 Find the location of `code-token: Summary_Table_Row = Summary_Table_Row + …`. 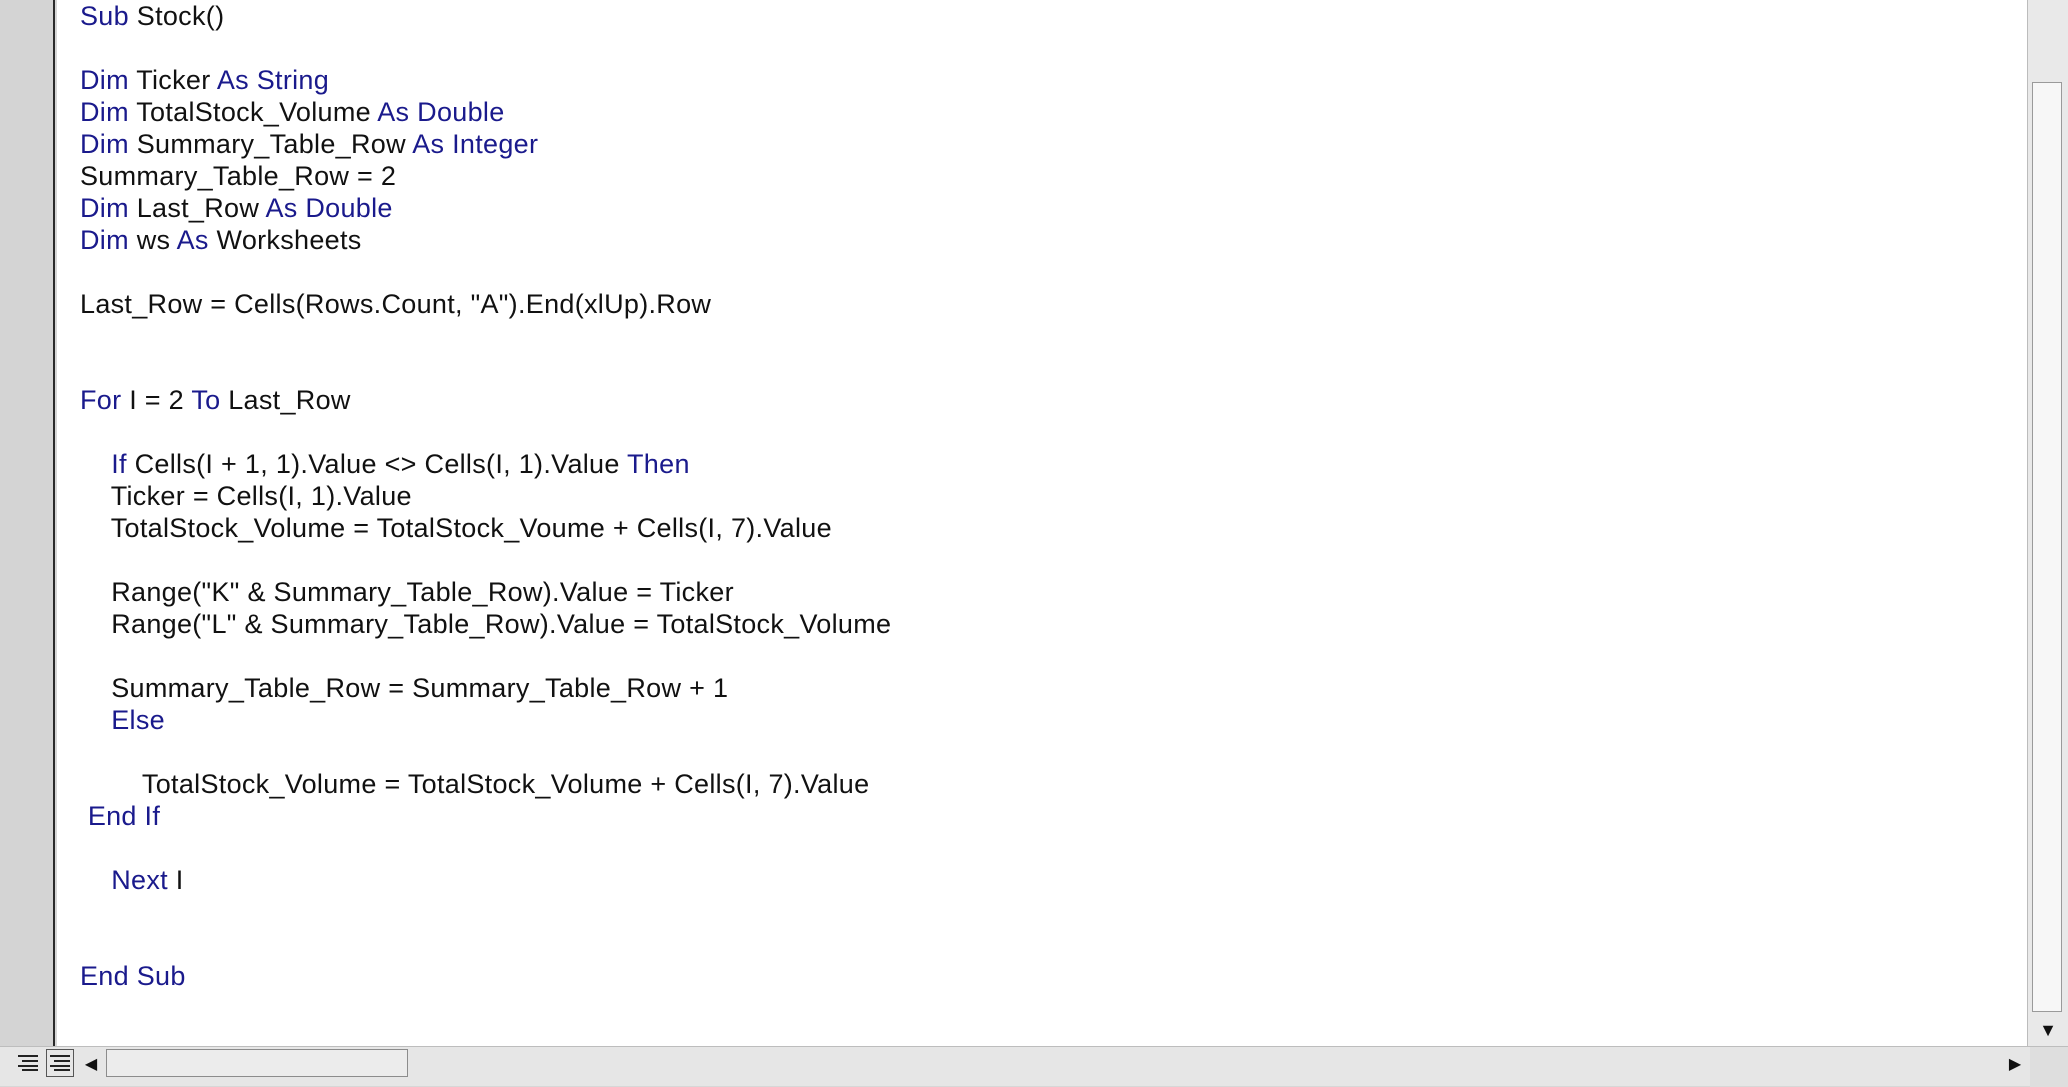

code-token: Summary_Table_Row = Summary_Table_Row + … is located at coordinates (404, 688).